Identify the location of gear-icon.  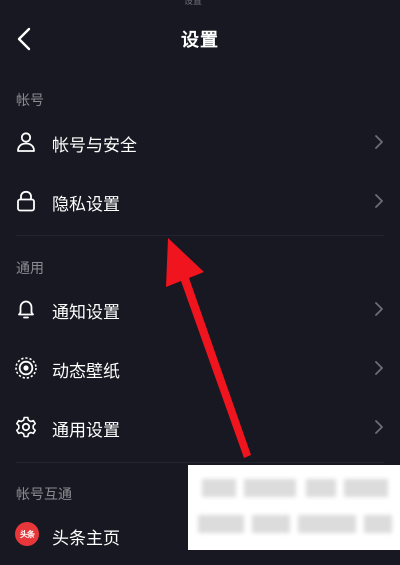
(26, 427).